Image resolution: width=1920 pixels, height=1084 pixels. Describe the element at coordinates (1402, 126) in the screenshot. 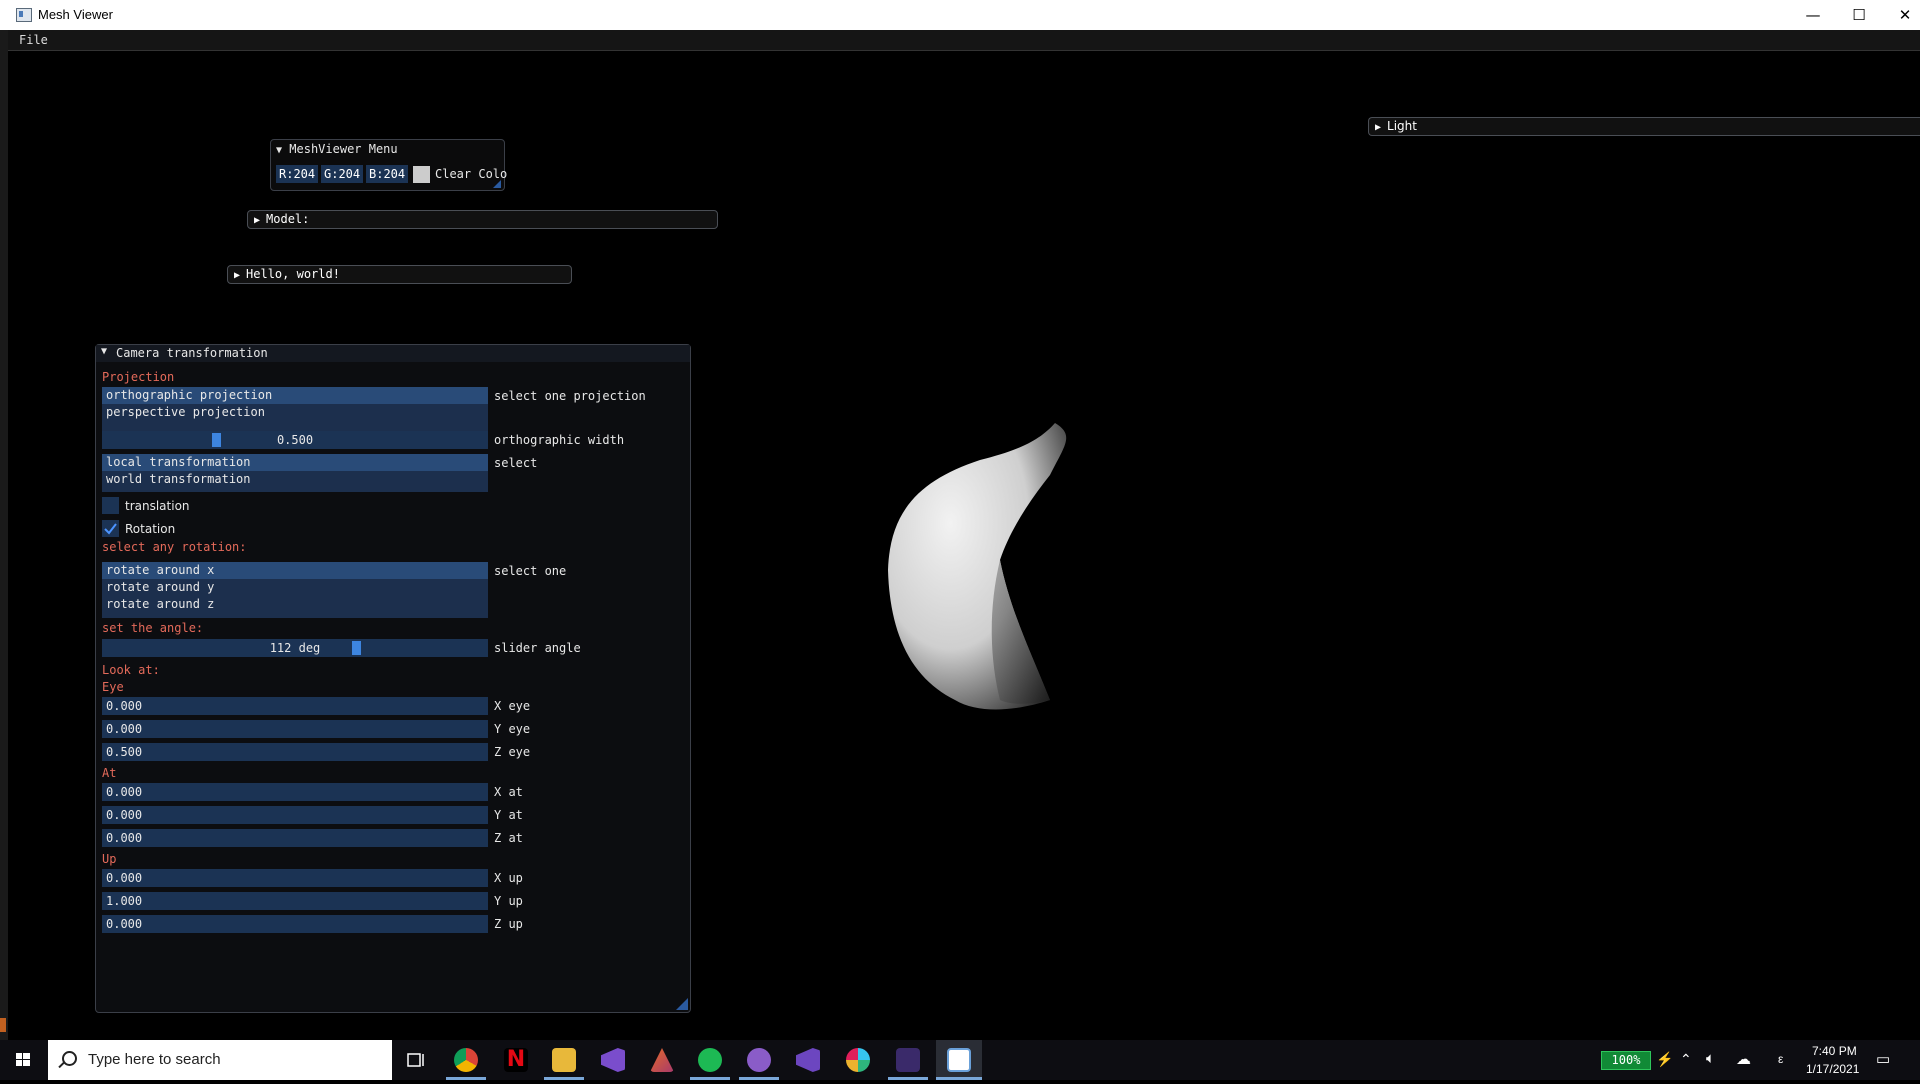

I see `light-header-label: Light` at that location.